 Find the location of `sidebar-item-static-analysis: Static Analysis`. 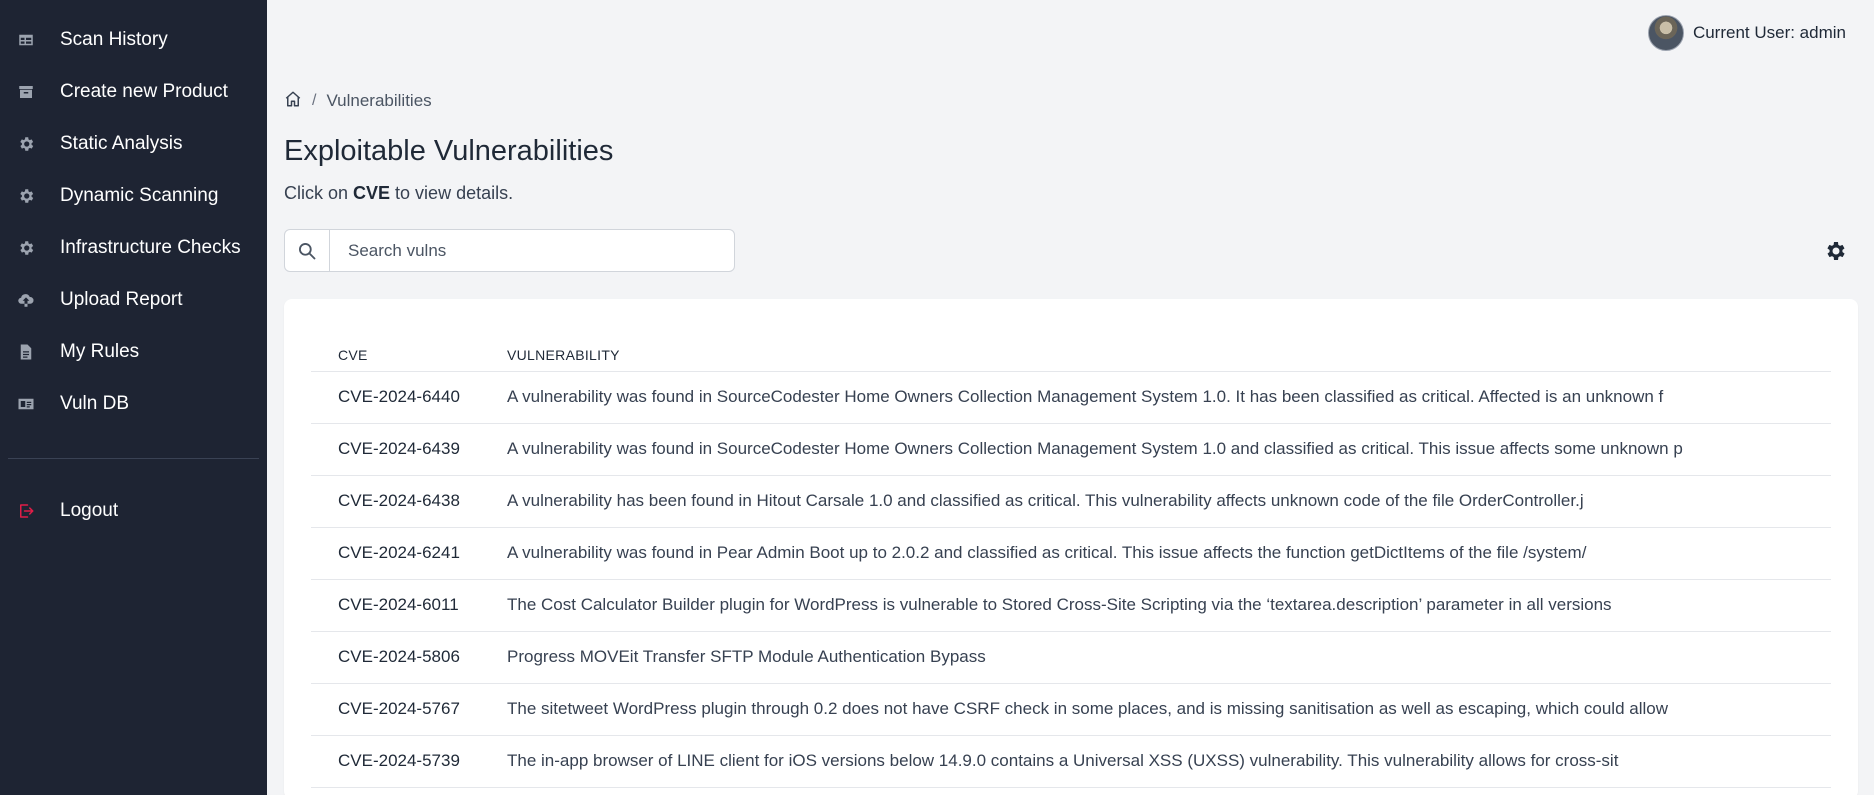

sidebar-item-static-analysis: Static Analysis is located at coordinates (133, 144).